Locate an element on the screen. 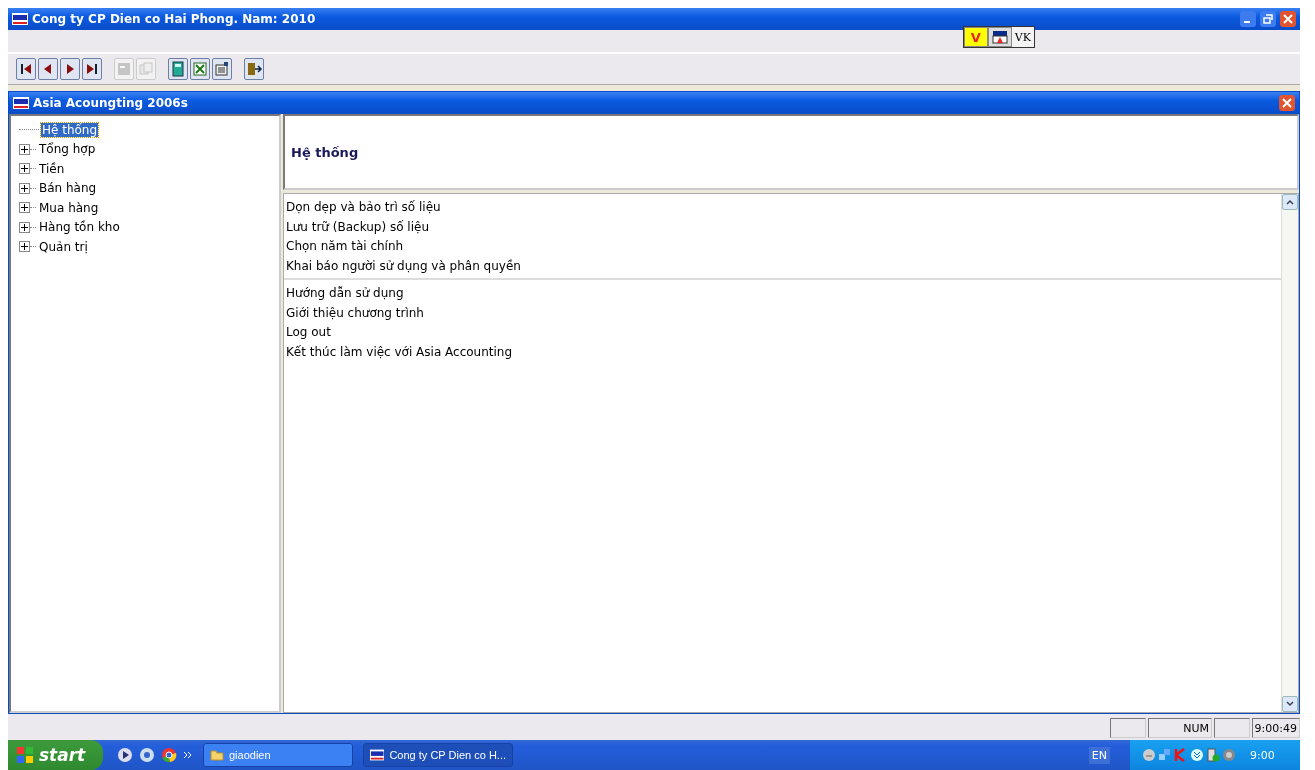 This screenshot has height=770, width=1315. menu-item: Lưu trữ (Backup) số liệu is located at coordinates (782, 227).